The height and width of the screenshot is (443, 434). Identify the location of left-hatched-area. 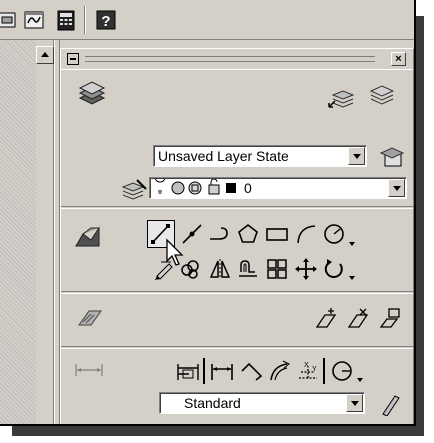
(18, 232).